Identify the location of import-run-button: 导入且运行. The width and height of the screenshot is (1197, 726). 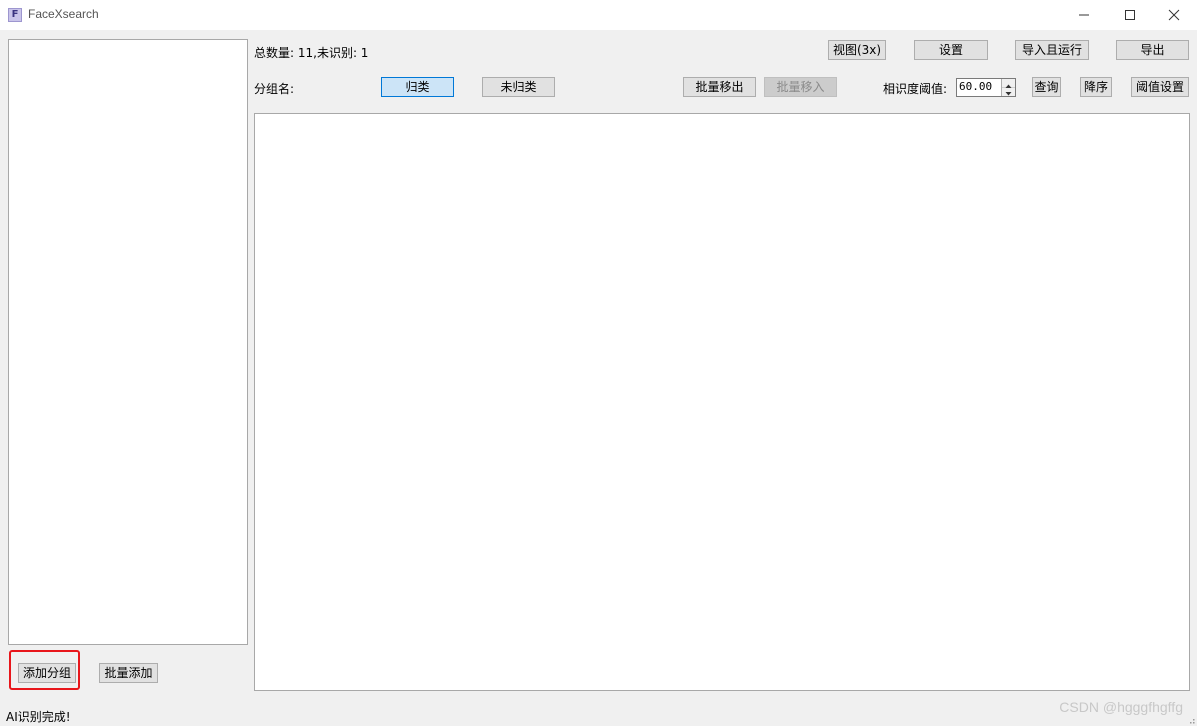
(1052, 50).